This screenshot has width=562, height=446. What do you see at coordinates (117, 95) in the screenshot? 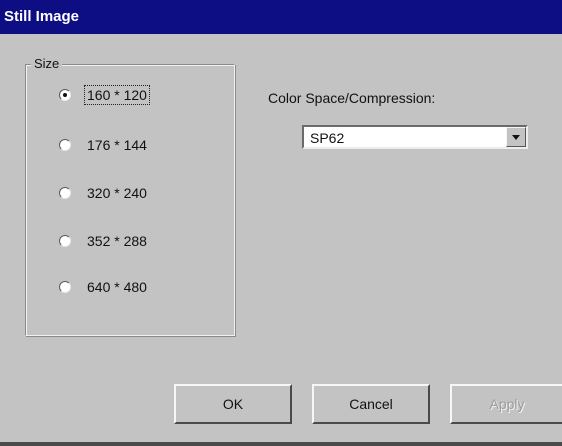
I see `size-option-label: 160 * 120` at bounding box center [117, 95].